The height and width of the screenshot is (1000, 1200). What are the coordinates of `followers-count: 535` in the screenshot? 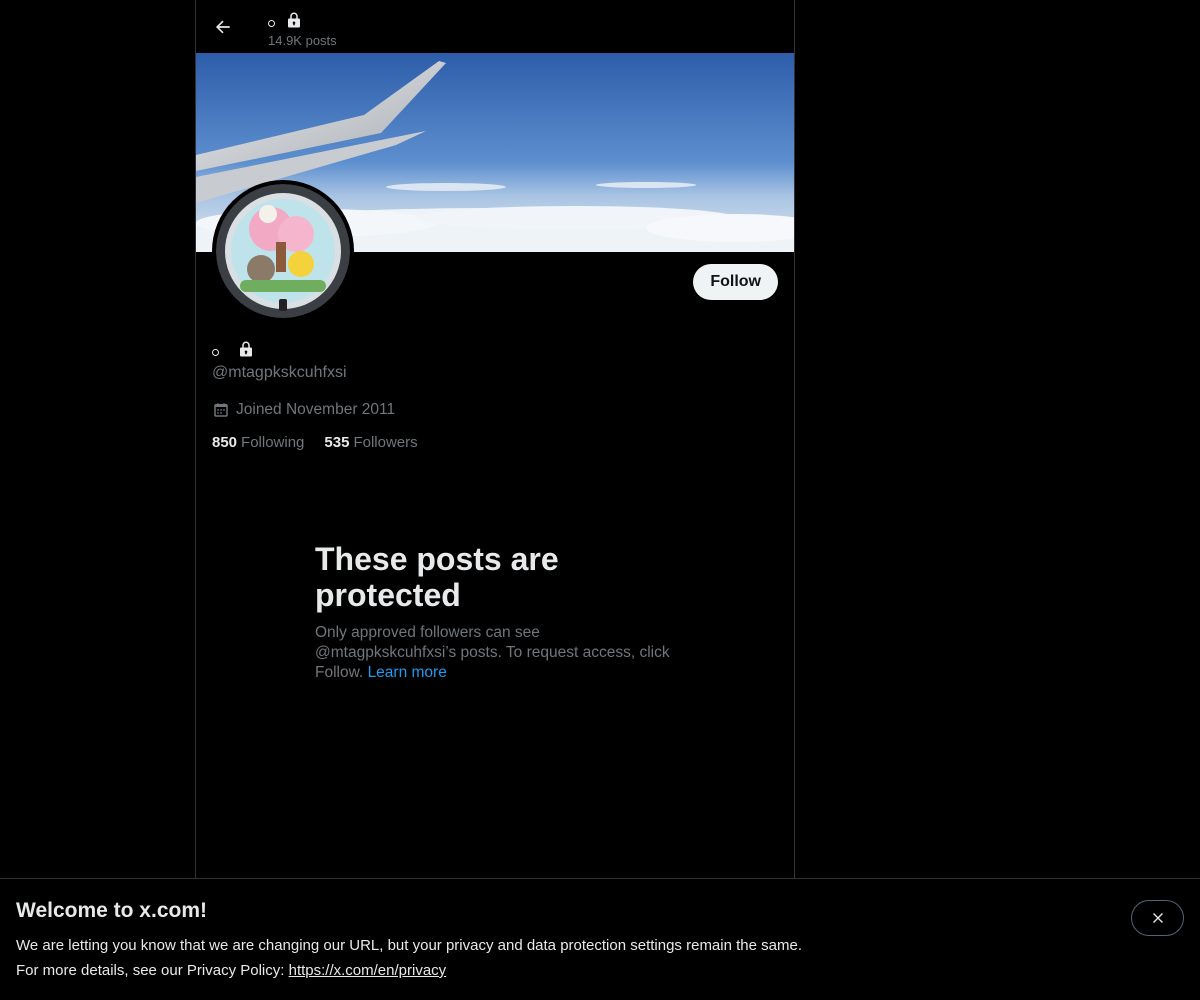 It's located at (337, 442).